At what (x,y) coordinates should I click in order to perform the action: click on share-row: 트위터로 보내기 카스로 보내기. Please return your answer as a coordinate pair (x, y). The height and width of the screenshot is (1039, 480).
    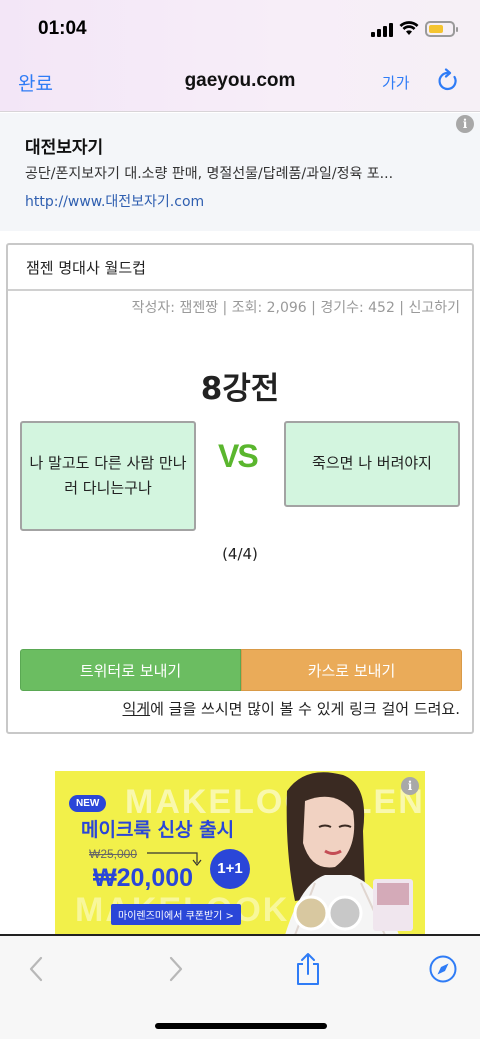
    Looking at the image, I should click on (241, 670).